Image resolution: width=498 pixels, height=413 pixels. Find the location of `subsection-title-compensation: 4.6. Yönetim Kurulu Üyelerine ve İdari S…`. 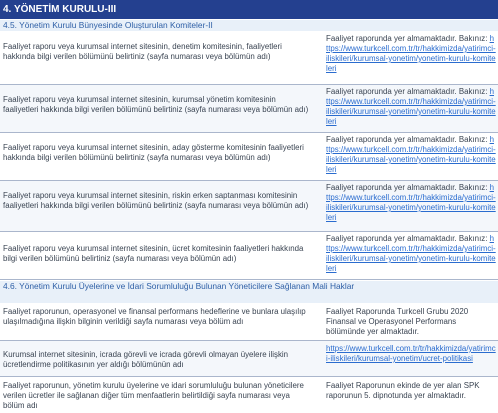

subsection-title-compensation: 4.6. Yönetim Kurulu Üyelerine ve İdari S… is located at coordinates (249, 292).